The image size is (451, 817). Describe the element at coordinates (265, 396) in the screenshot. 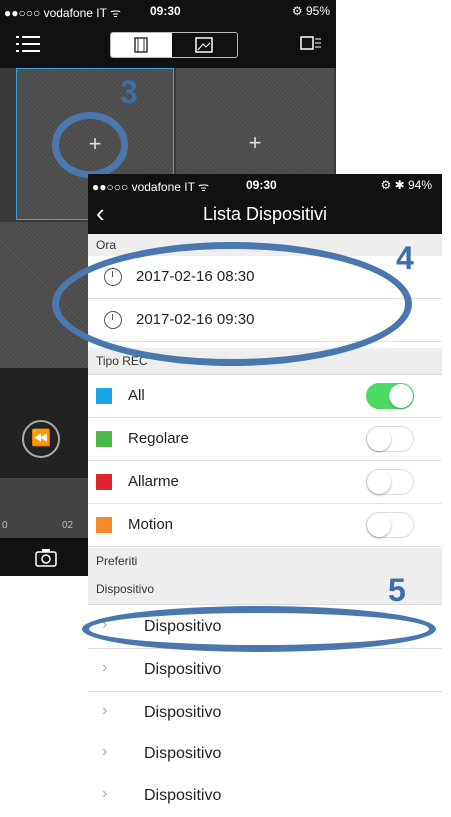

I see `rec-type-row-all: All` at that location.